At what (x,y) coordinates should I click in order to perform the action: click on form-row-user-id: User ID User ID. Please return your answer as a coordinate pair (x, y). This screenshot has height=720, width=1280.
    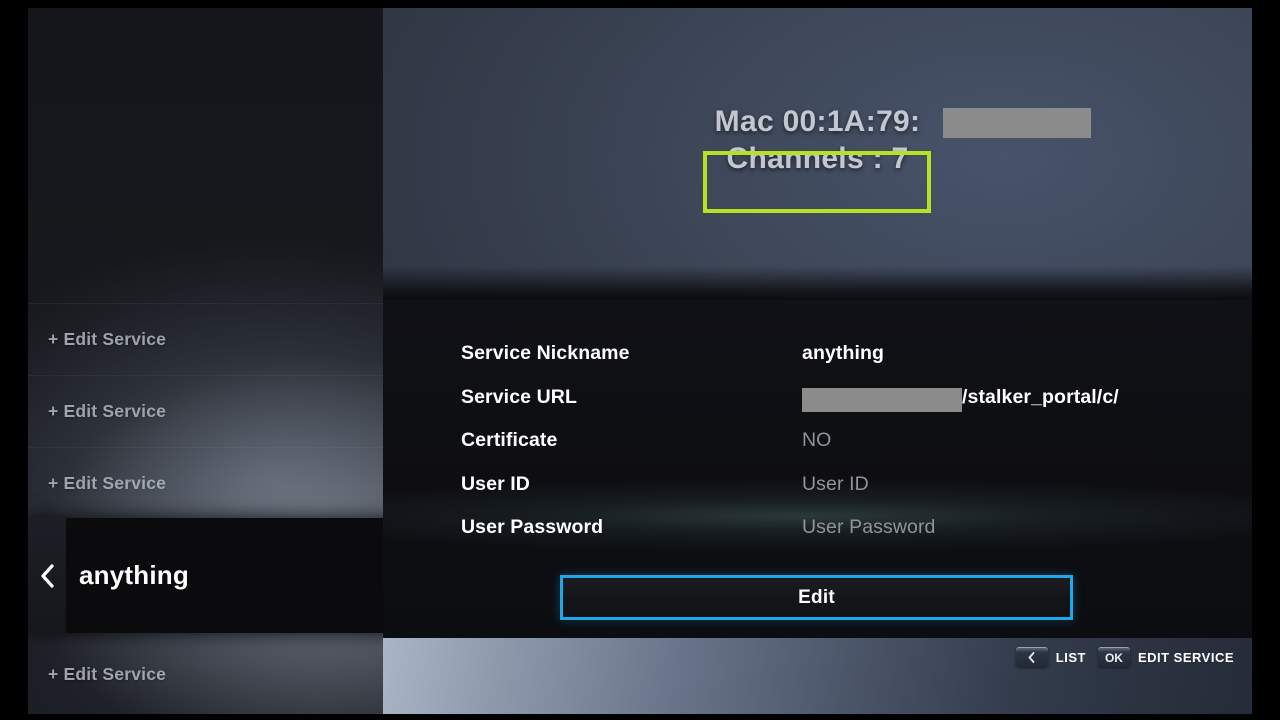
    Looking at the image, I should click on (841, 495).